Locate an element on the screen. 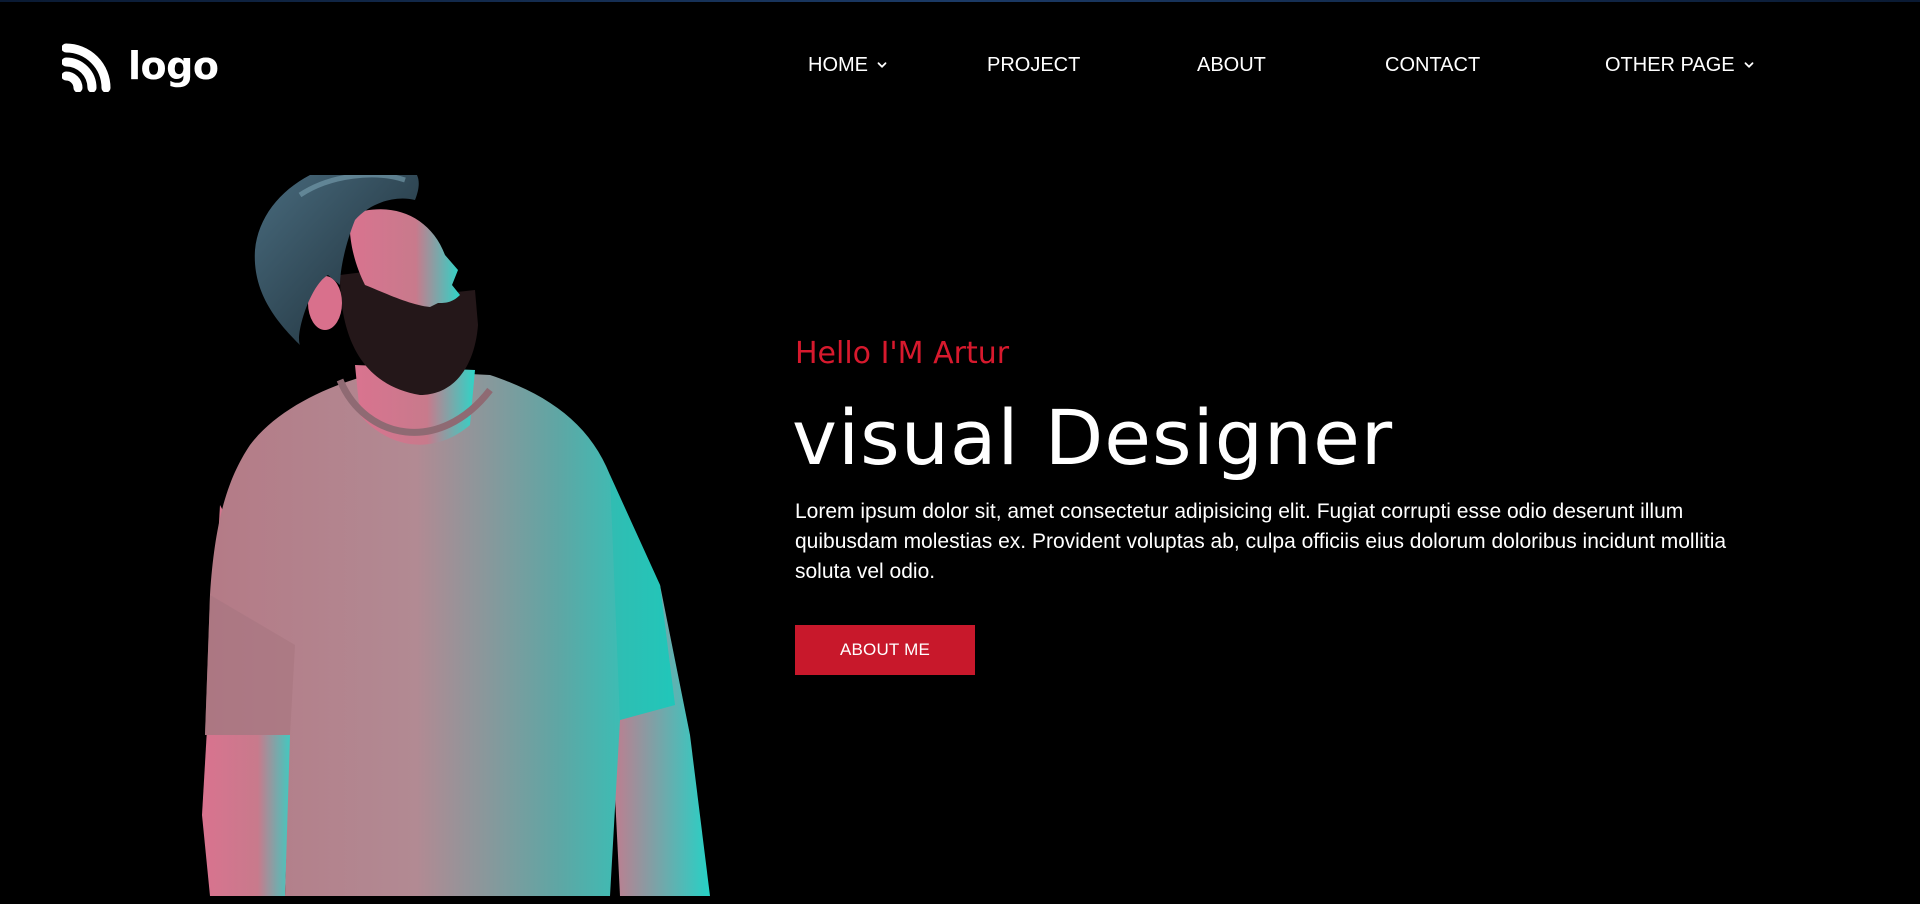 The height and width of the screenshot is (904, 1920). nav-item-label: CONTACT is located at coordinates (1433, 65).